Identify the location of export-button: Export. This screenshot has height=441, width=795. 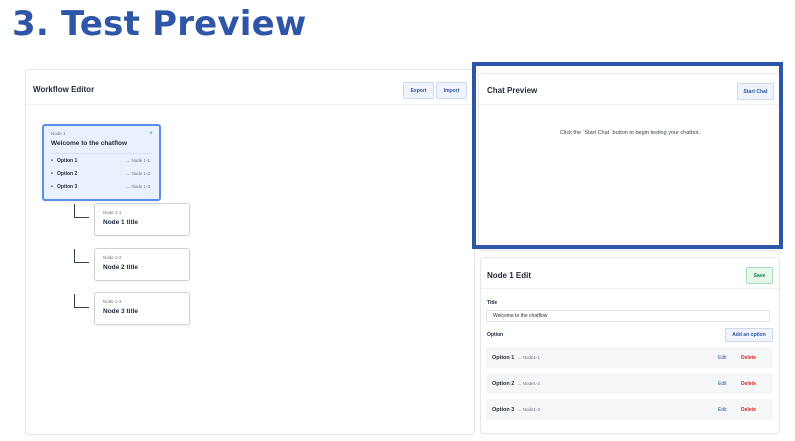
(418, 90).